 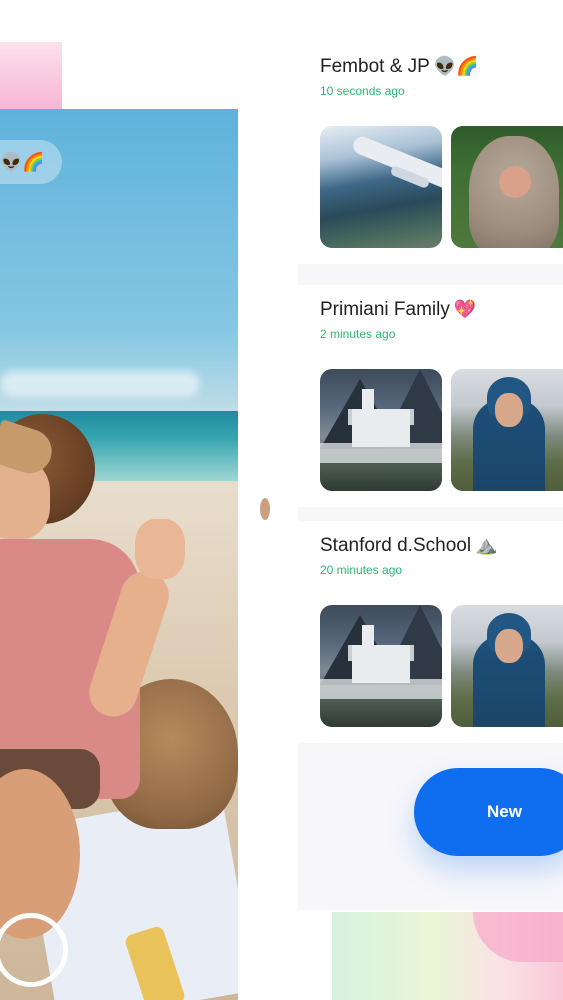 What do you see at coordinates (399, 66) in the screenshot?
I see `group-title: Fembot & JP 👽🌈` at bounding box center [399, 66].